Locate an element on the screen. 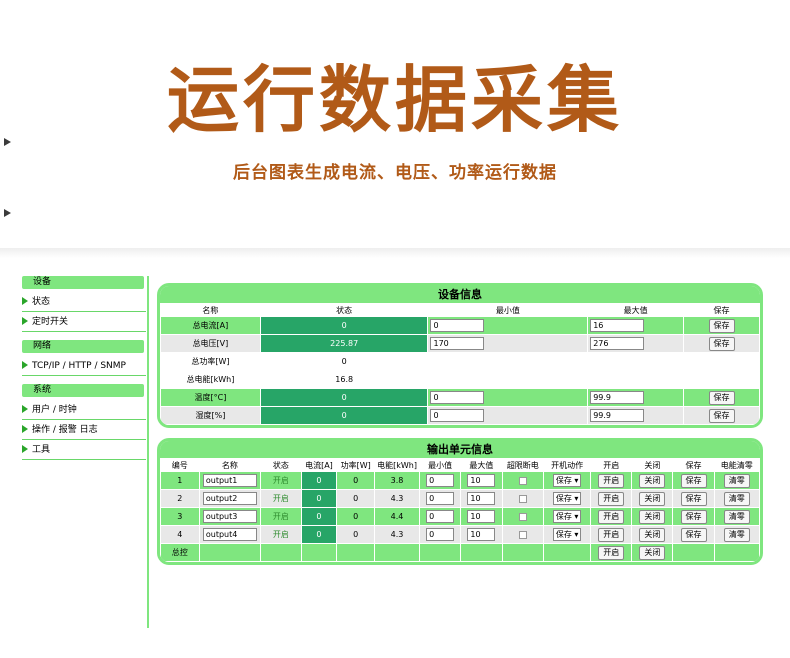  master-off-button: 关闭 is located at coordinates (652, 552).